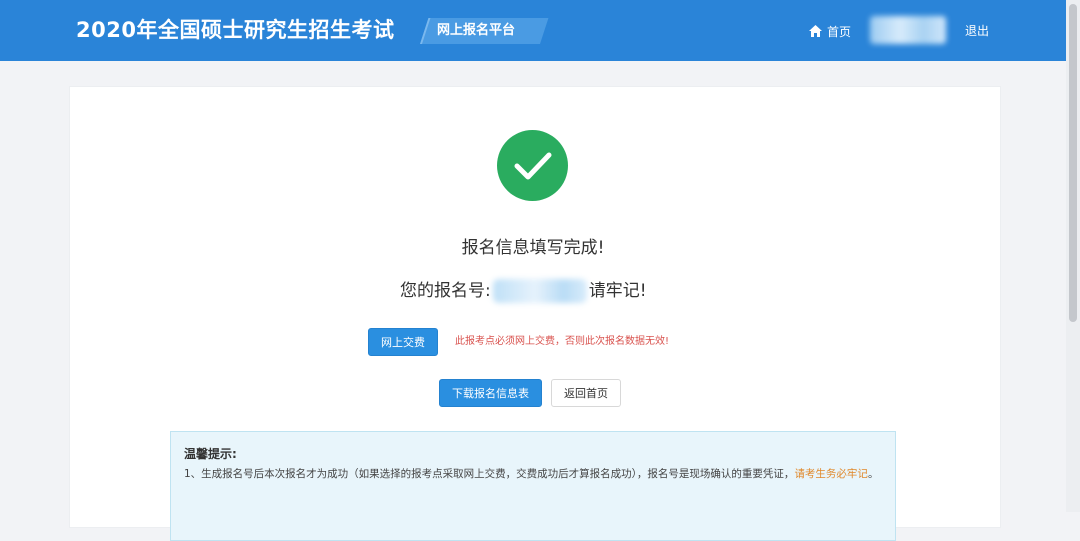  What do you see at coordinates (533, 248) in the screenshot?
I see `complete-message: 报名信息填写完成!` at bounding box center [533, 248].